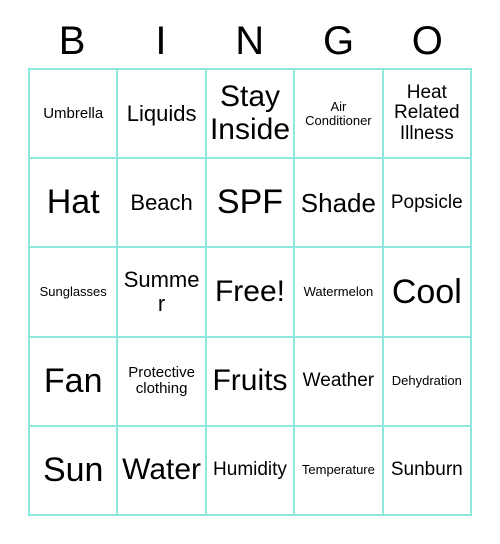 This screenshot has height=544, width=500. I want to click on bingo-cell-b5: Sun, so click(74, 471).